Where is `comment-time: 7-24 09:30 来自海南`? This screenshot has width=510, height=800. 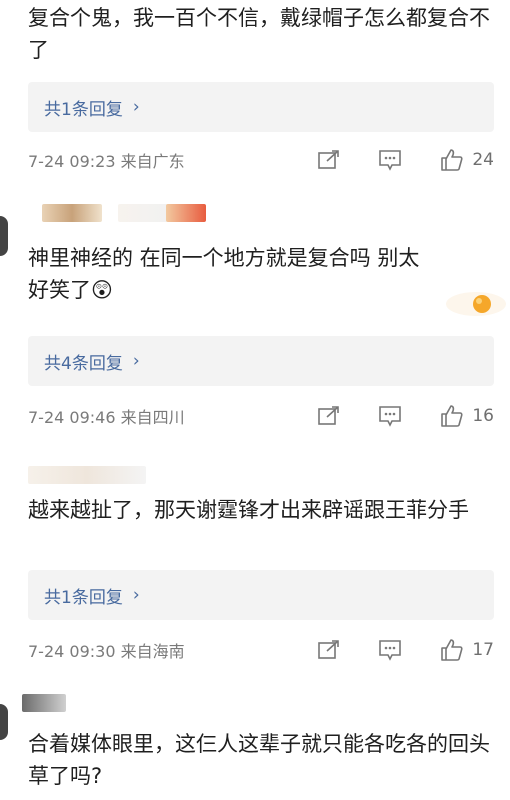 comment-time: 7-24 09:30 来自海南 is located at coordinates (106, 651).